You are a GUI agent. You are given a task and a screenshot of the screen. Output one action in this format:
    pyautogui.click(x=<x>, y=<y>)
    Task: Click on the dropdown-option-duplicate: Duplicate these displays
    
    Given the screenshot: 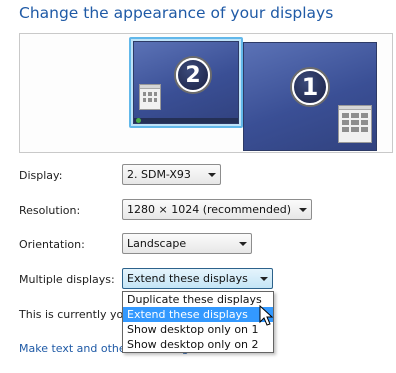 What is the action you would take?
    pyautogui.click(x=198, y=299)
    